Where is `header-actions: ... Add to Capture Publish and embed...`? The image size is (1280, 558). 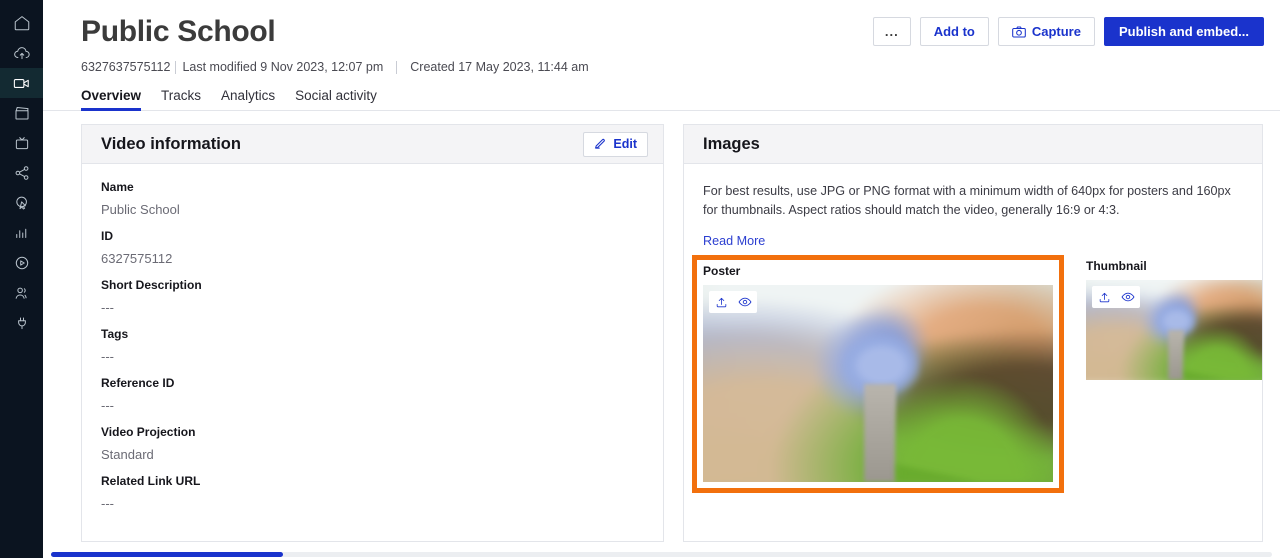 header-actions: ... Add to Capture Publish and embed... is located at coordinates (1068, 31).